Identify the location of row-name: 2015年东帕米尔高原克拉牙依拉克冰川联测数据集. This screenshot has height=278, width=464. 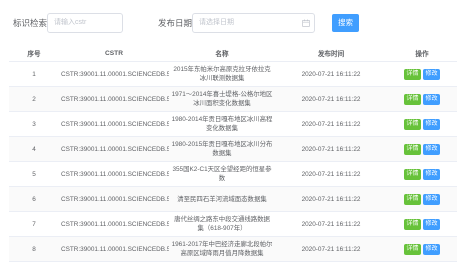
(222, 74).